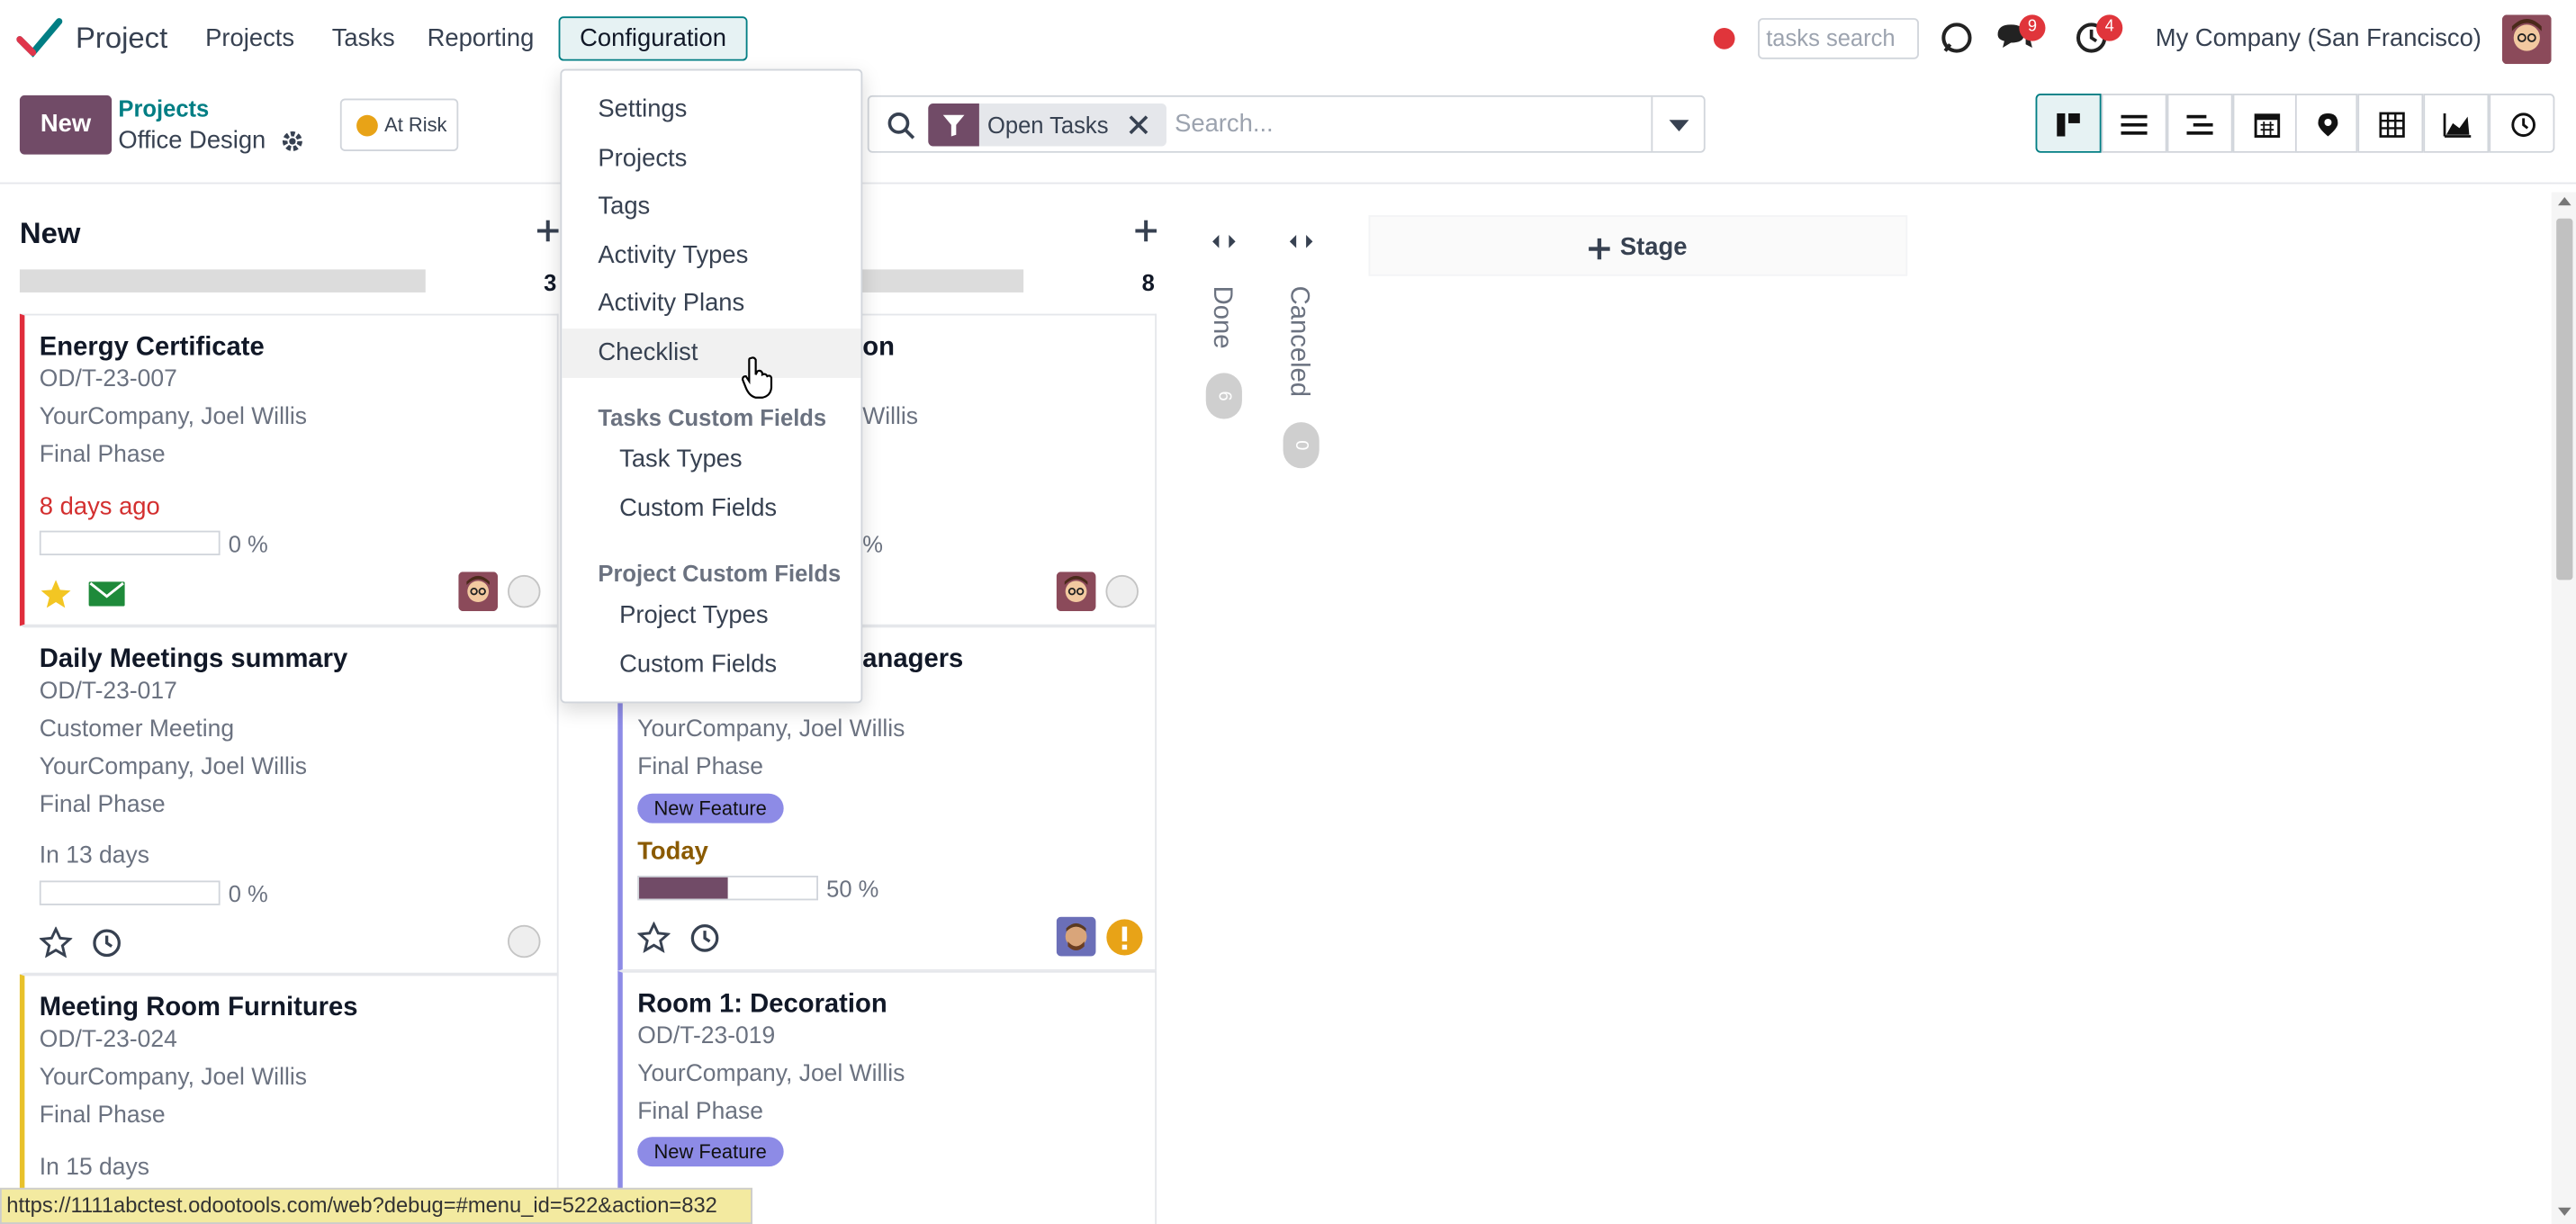 This screenshot has width=2576, height=1224. Describe the element at coordinates (1148, 283) in the screenshot. I see `column-count: 8` at that location.